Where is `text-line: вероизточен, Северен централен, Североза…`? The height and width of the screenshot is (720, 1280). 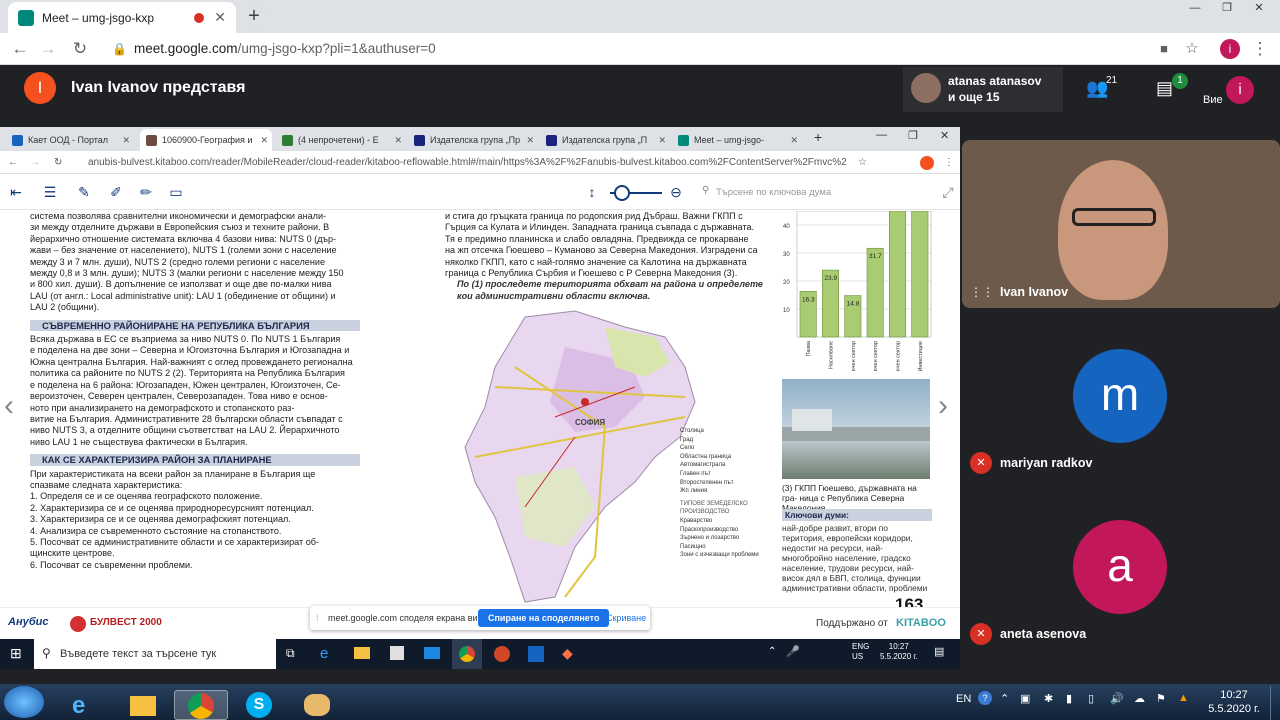
text-line: вероизточен, Северен централен, Североза… is located at coordinates (179, 396).